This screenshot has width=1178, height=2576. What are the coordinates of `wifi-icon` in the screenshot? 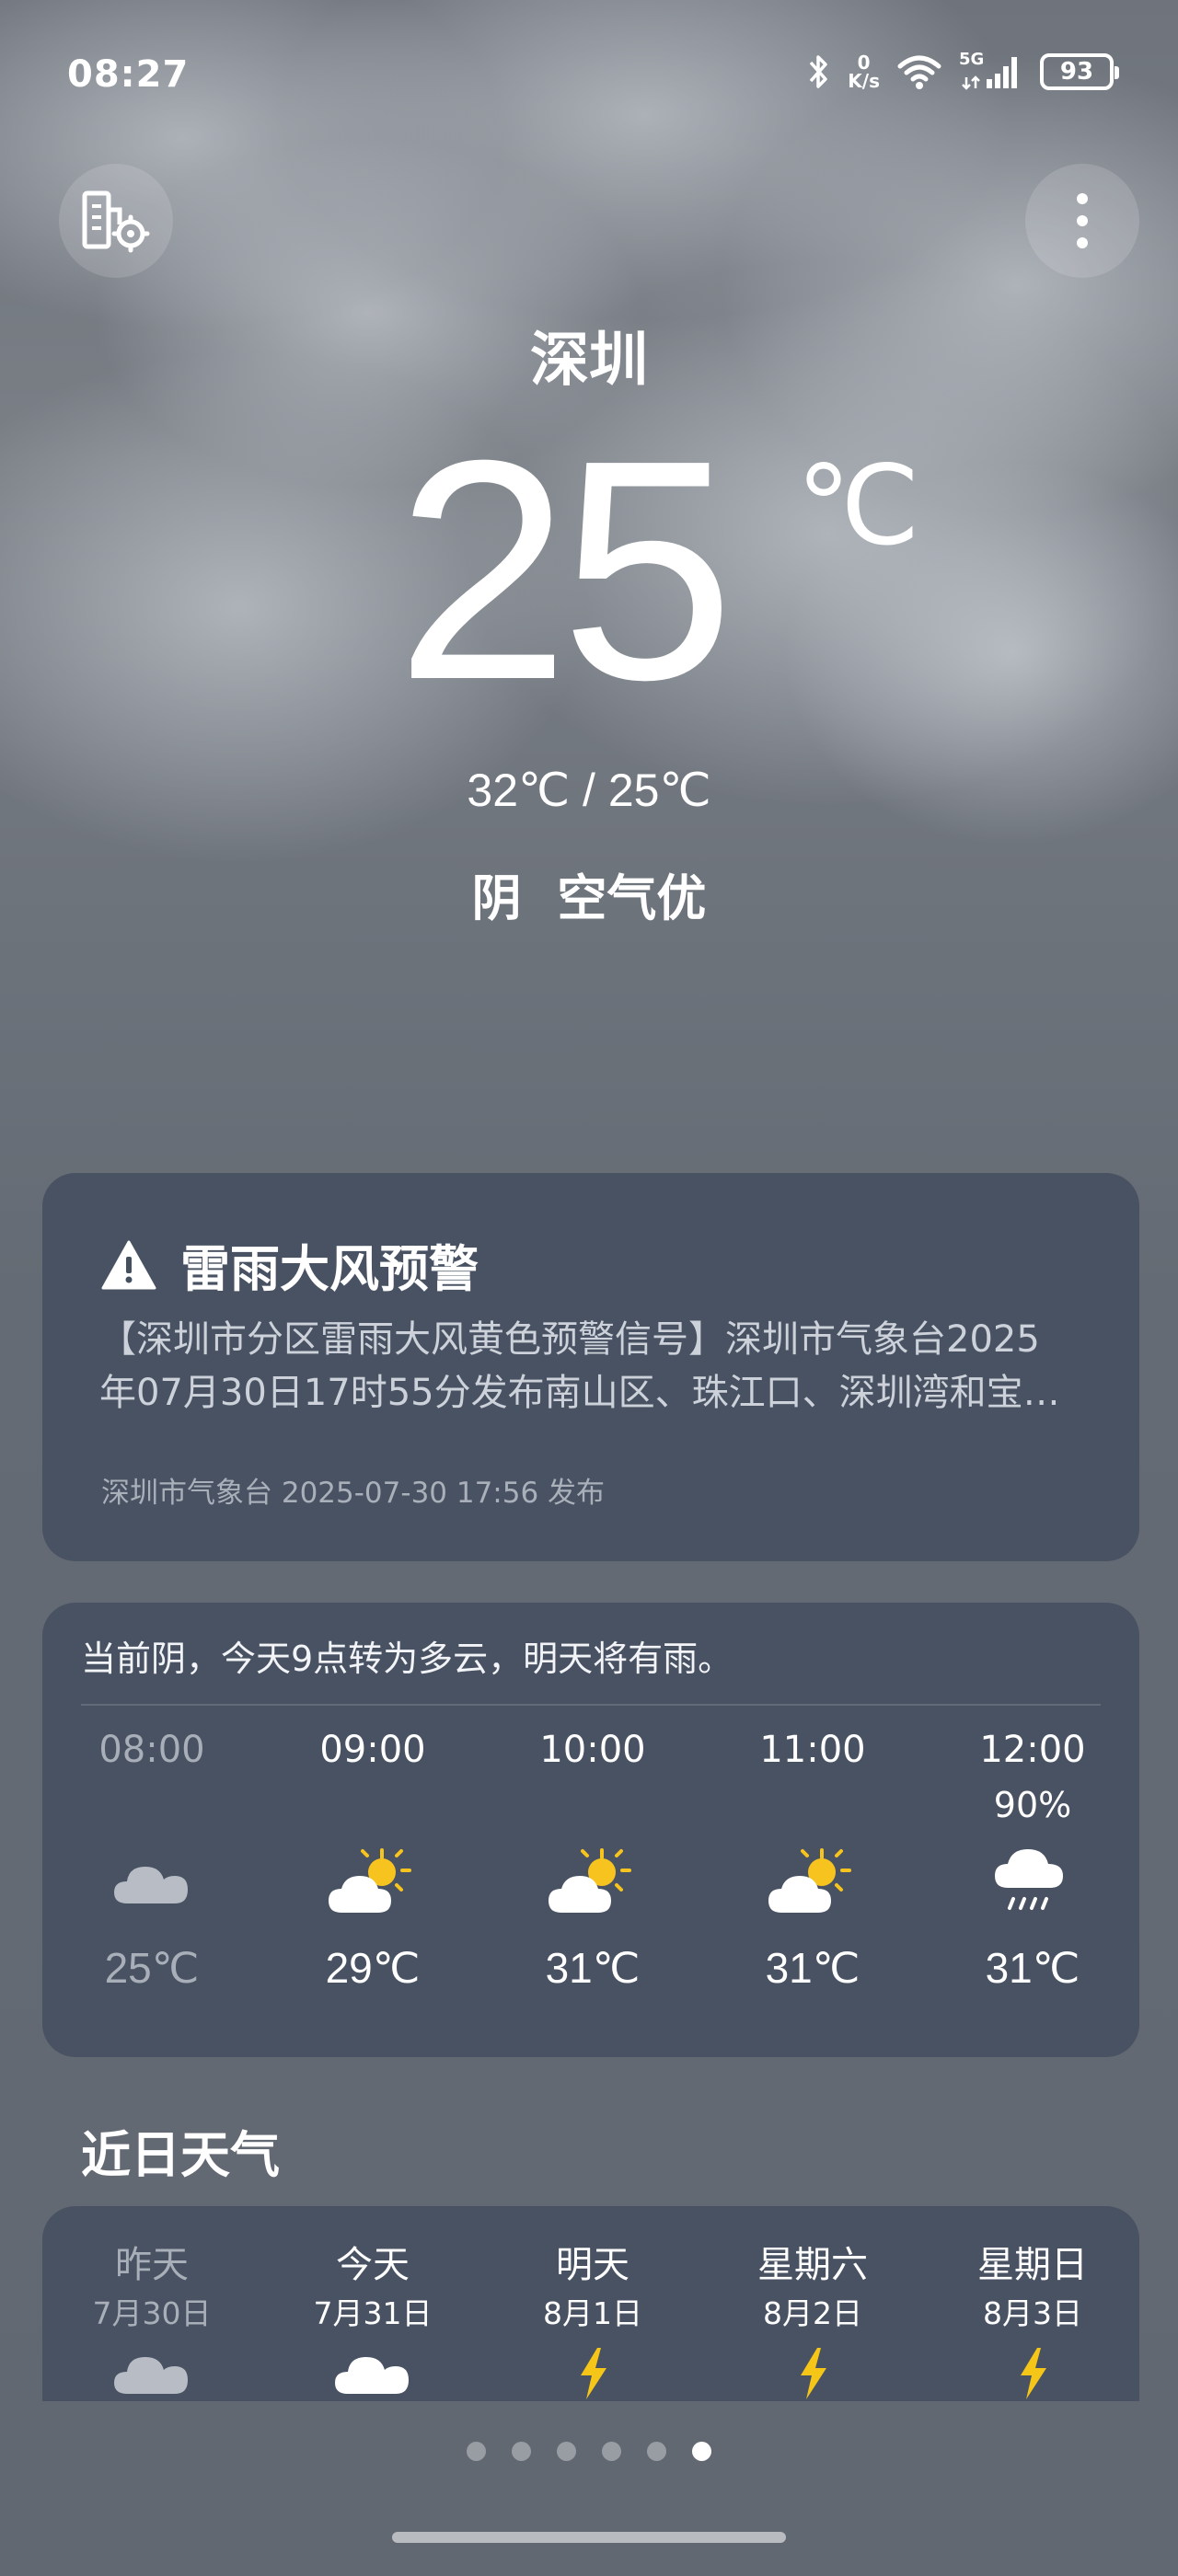 It's located at (919, 72).